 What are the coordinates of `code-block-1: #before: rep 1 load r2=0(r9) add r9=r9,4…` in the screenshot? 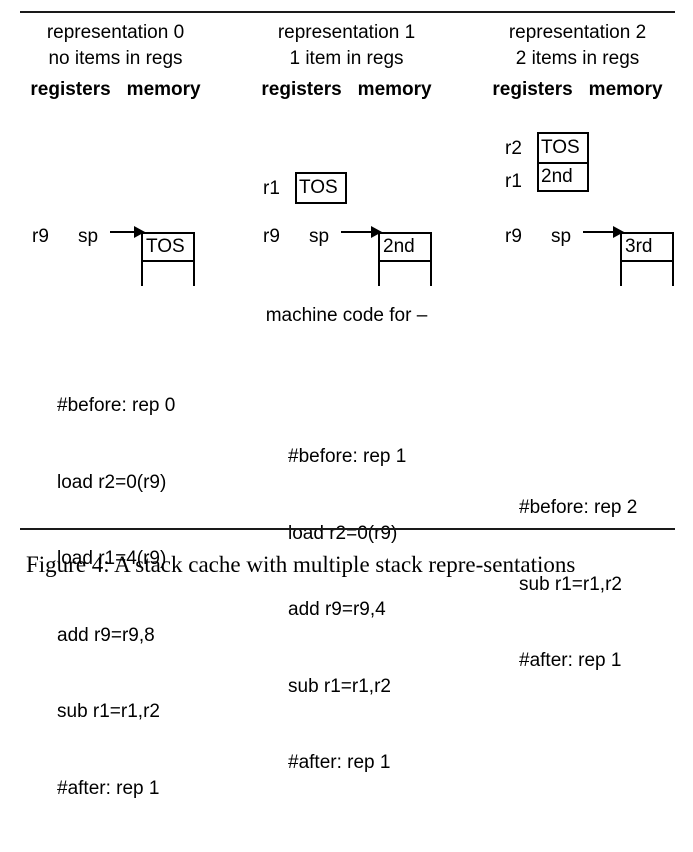 It's located at (347, 610).